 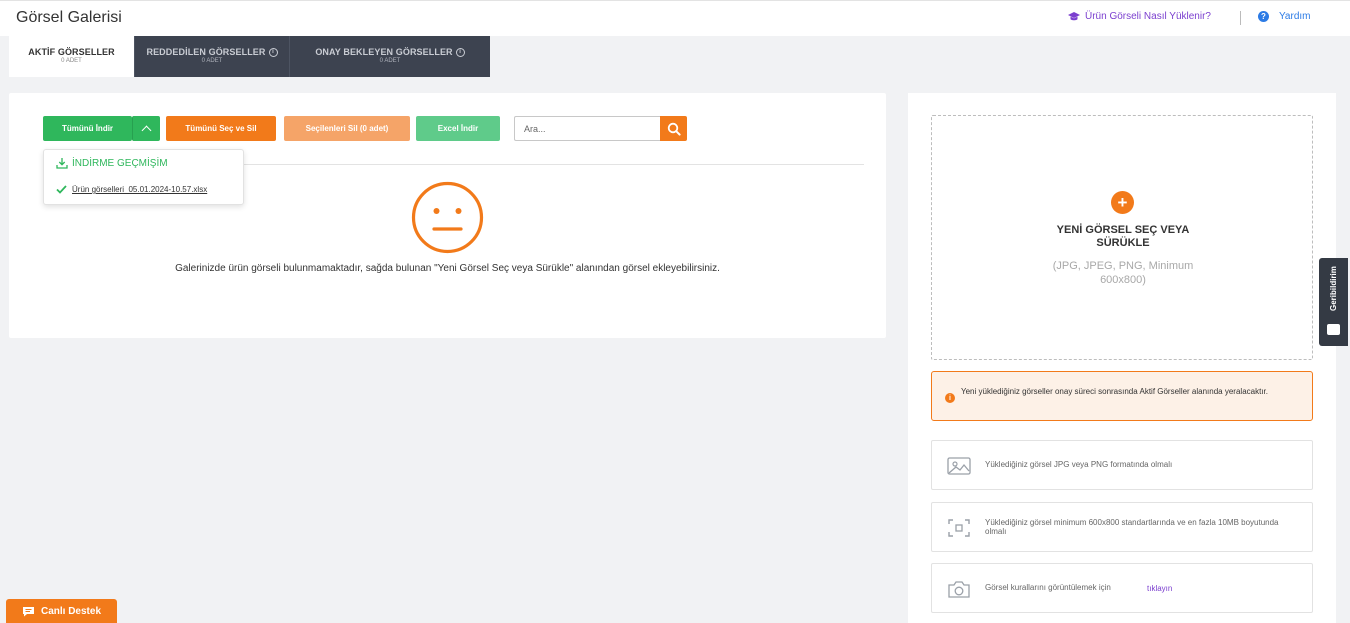 What do you see at coordinates (458, 128) in the screenshot?
I see `excel-download-button: Excel İndir` at bounding box center [458, 128].